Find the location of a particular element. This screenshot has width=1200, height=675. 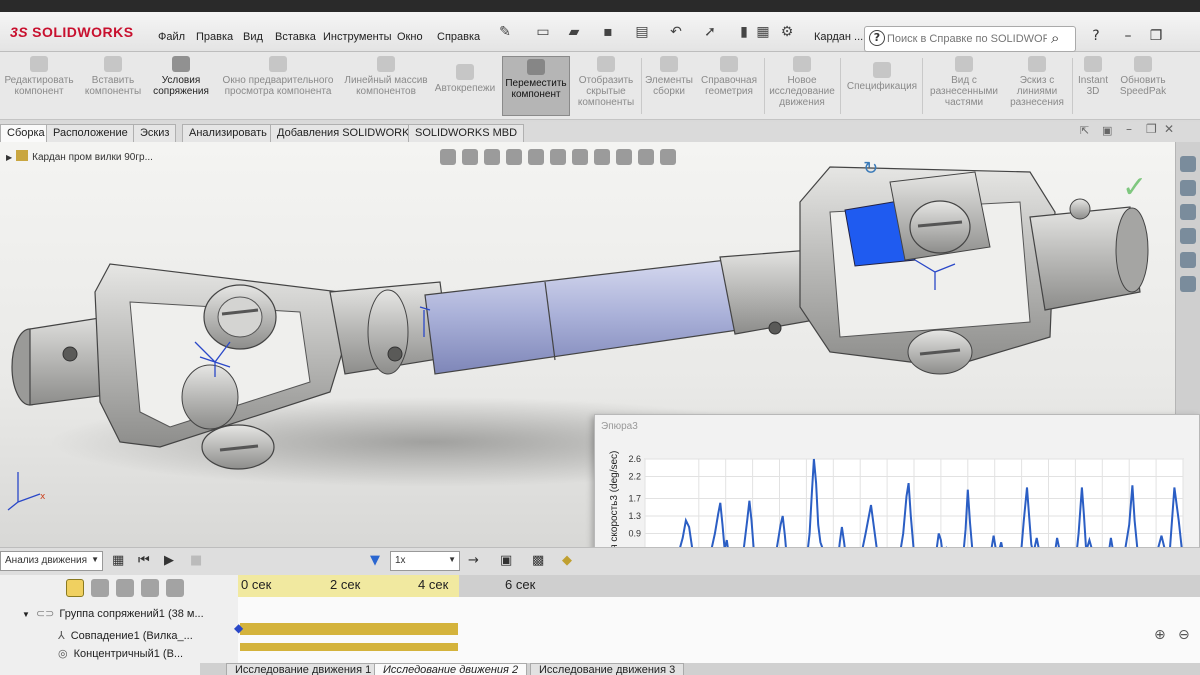

pin-icon: ✎ is located at coordinates (505, 32).